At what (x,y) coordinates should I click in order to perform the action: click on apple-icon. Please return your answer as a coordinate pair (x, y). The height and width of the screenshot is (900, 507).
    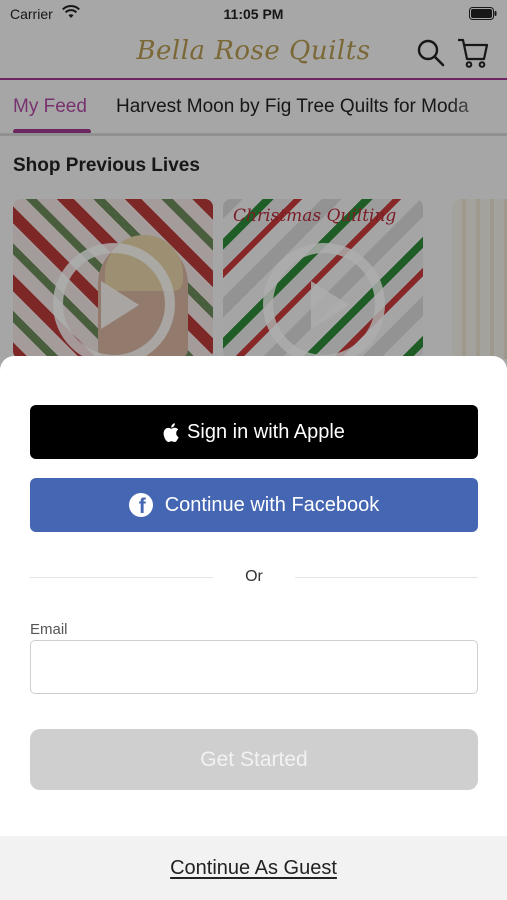
    Looking at the image, I should click on (171, 432).